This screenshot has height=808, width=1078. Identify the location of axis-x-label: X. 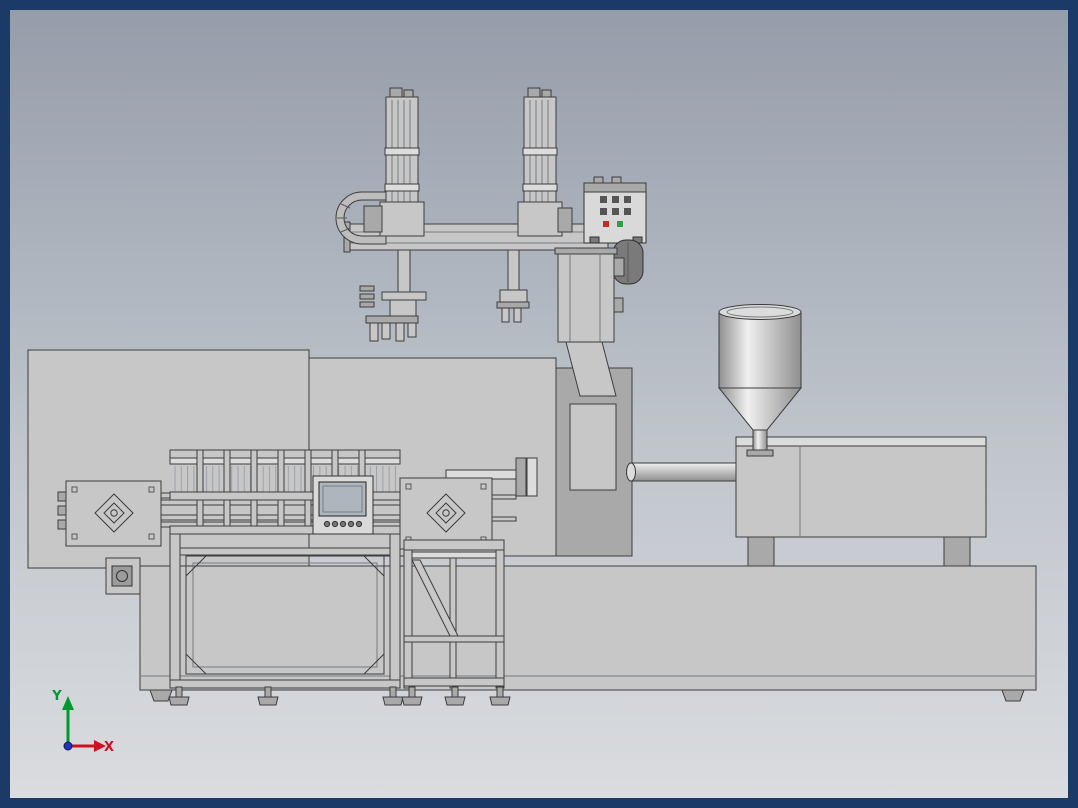
(109, 747).